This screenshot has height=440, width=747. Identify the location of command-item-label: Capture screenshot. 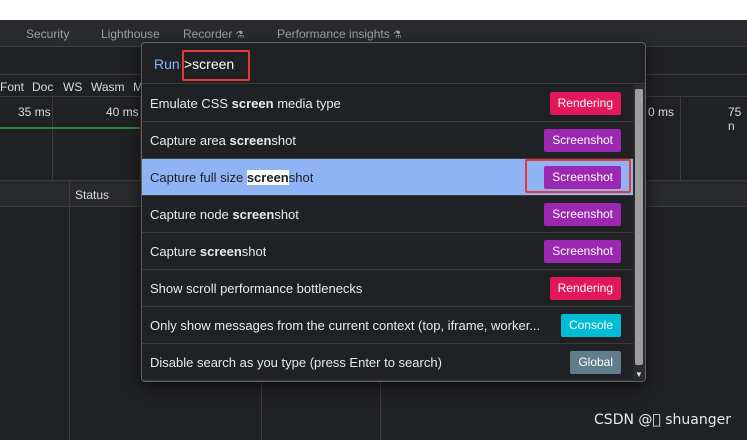
(208, 251).